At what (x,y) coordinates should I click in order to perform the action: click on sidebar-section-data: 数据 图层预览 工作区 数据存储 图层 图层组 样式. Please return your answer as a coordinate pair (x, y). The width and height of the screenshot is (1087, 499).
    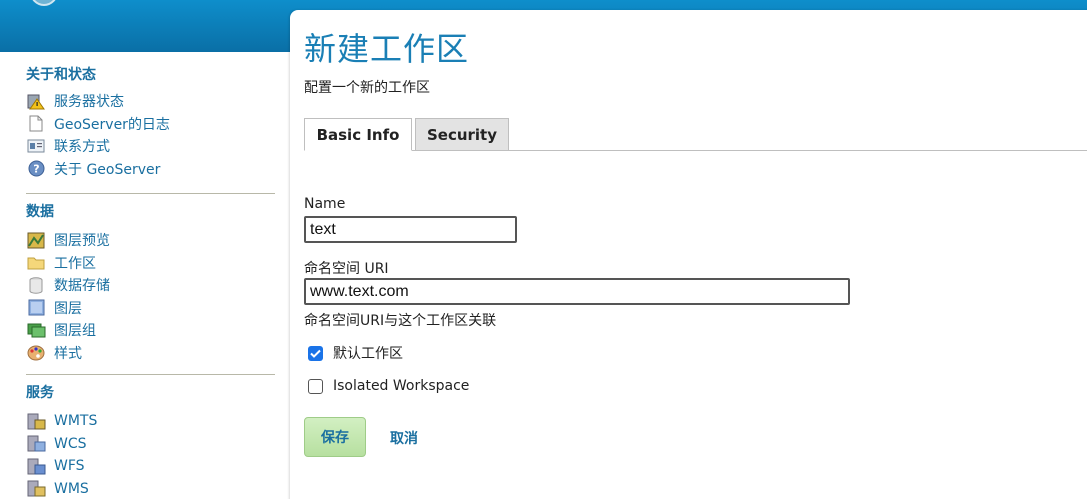
    Looking at the image, I should click on (68, 283).